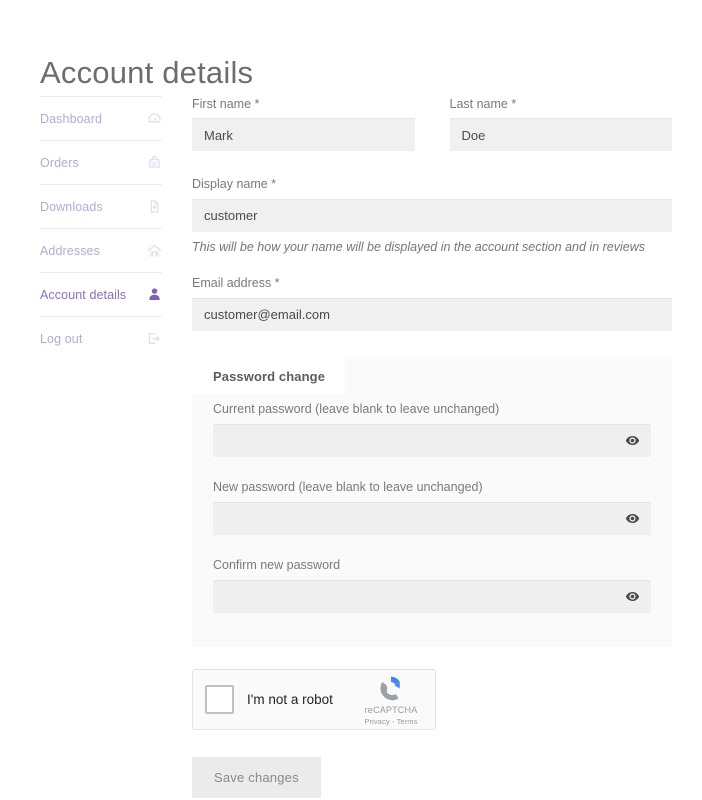  I want to click on sidebar-item-downloads: Downloads, so click(101, 206).